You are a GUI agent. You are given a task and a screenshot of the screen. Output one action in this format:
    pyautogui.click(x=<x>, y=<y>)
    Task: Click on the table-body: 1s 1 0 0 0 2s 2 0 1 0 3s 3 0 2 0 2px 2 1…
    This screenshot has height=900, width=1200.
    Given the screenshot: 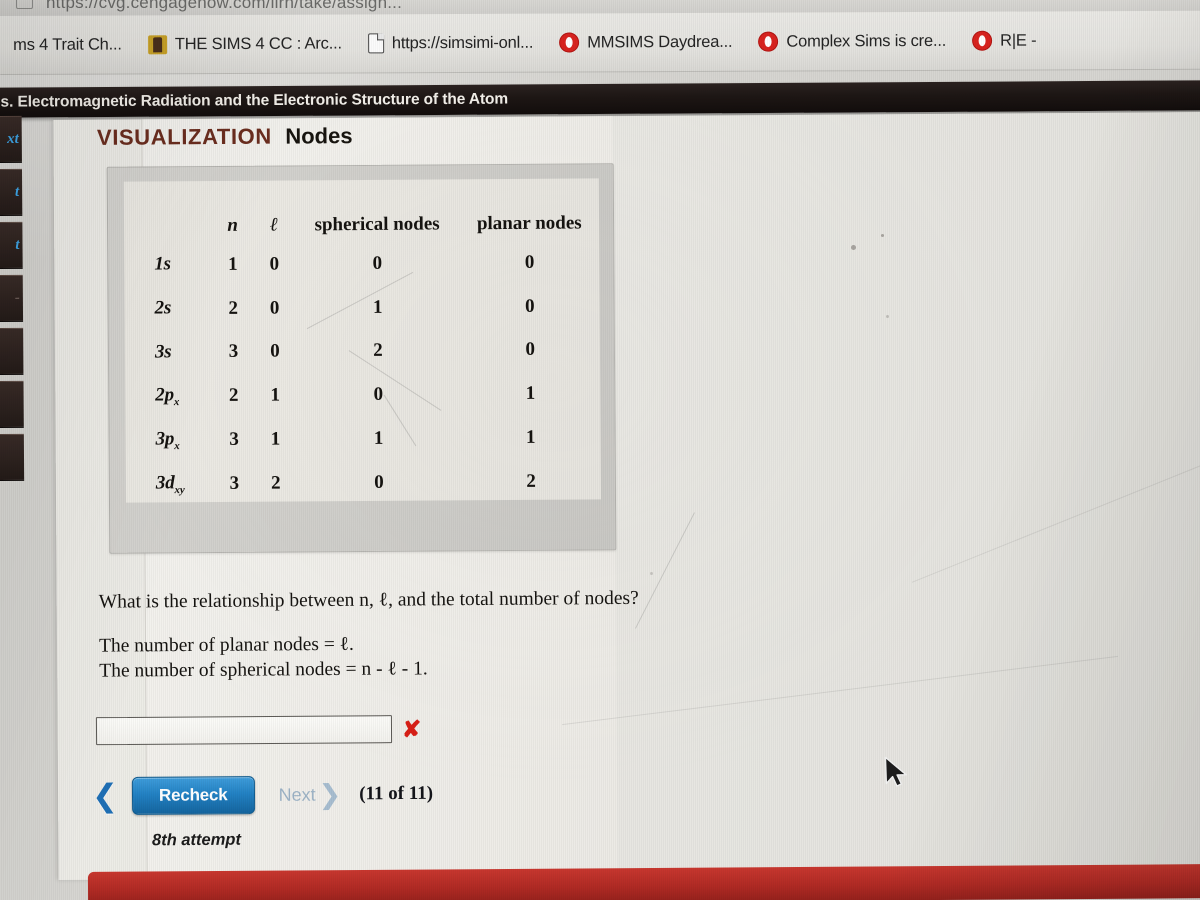 What is the action you would take?
    pyautogui.click(x=362, y=373)
    